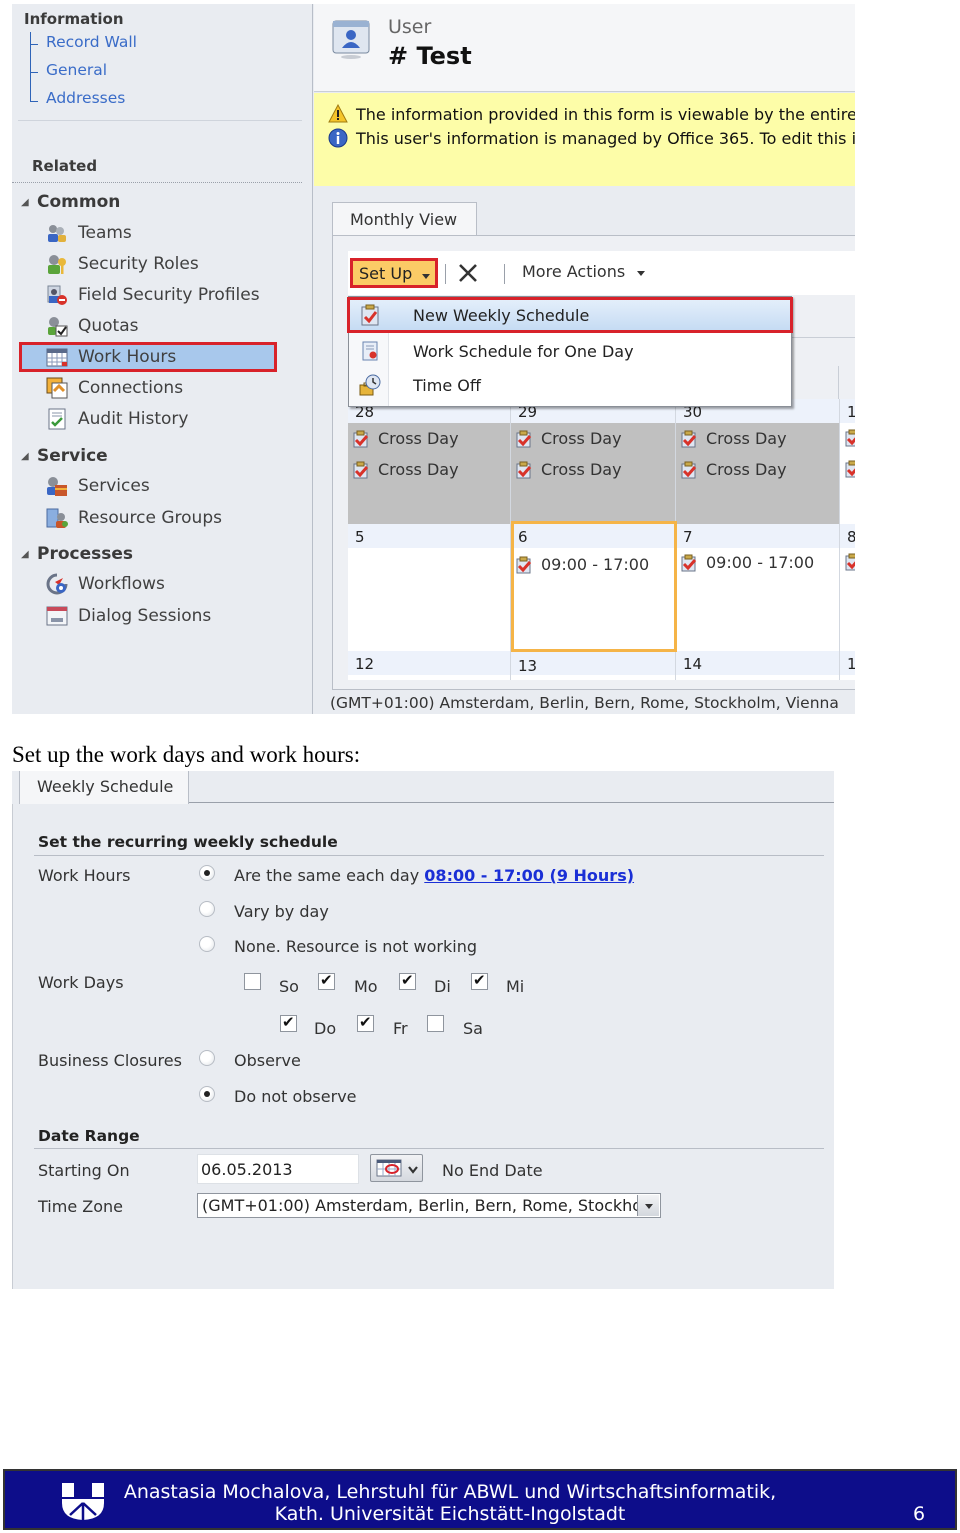  I want to click on date-picker-button, so click(396, 1168).